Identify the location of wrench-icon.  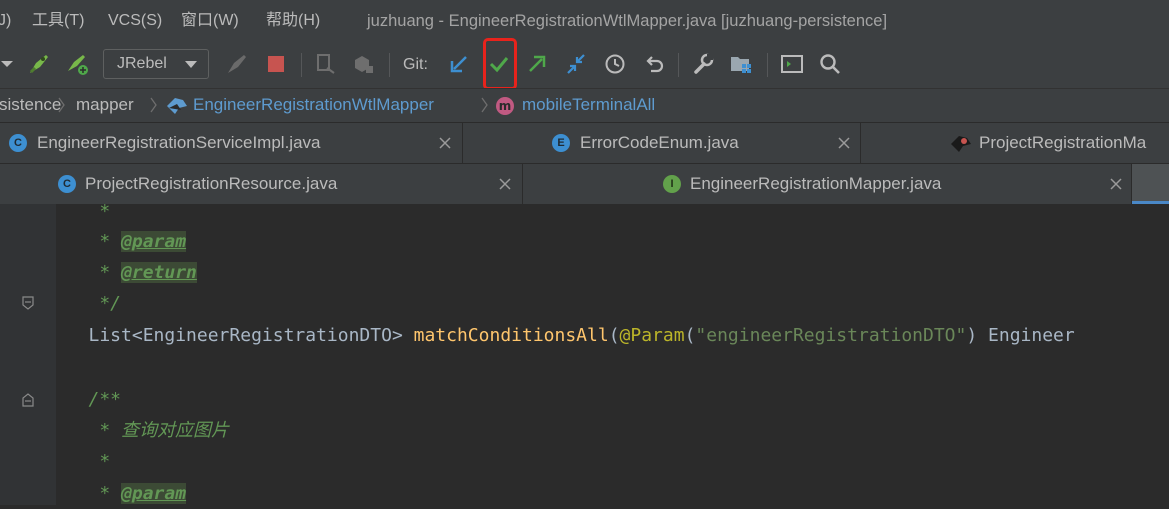
(704, 63).